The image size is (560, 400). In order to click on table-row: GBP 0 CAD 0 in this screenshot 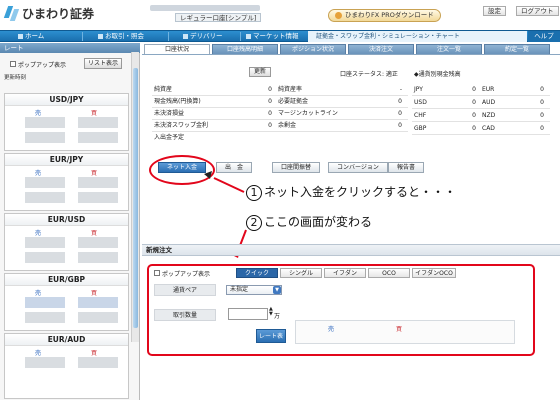, I will do `click(481, 129)`.